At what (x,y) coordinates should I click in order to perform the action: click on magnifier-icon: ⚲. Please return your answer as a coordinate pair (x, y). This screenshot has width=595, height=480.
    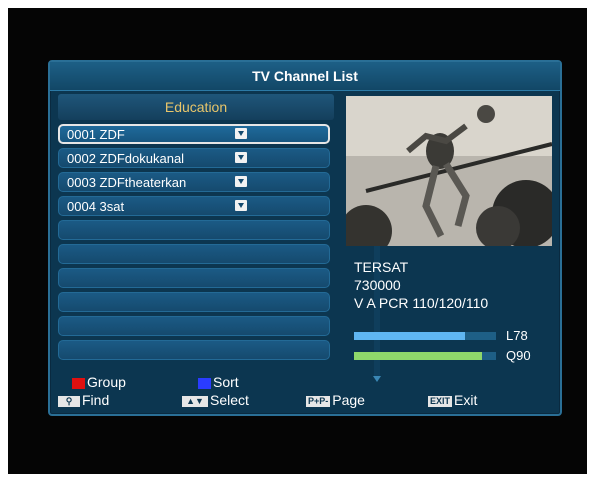
    Looking at the image, I should click on (69, 401).